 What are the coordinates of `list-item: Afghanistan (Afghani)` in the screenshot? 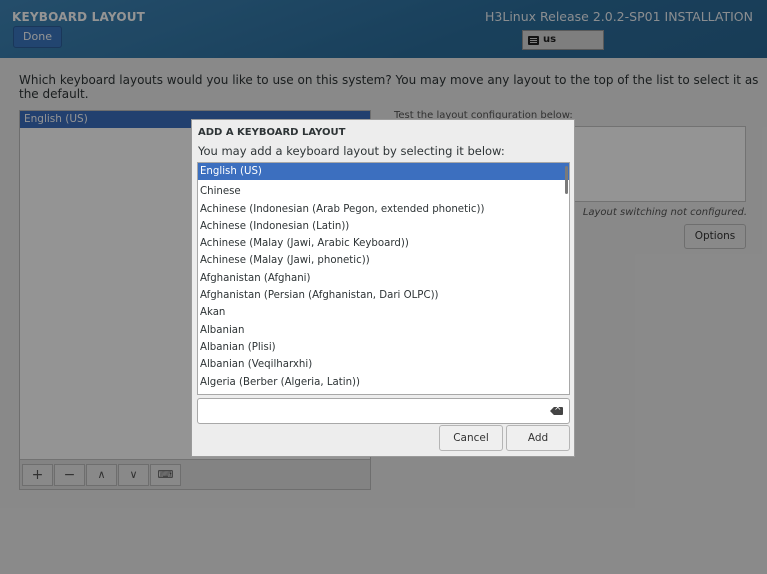 It's located at (383, 278).